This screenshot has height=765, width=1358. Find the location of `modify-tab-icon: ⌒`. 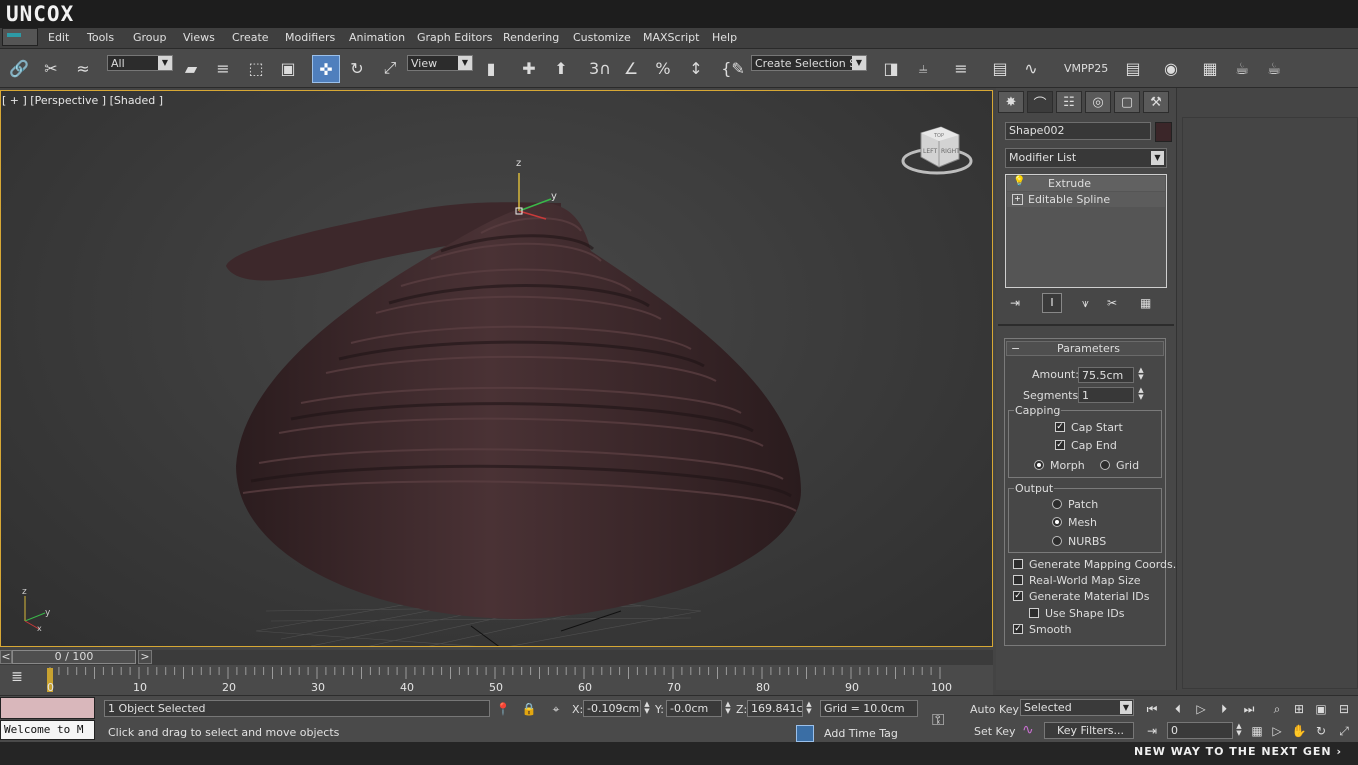

modify-tab-icon: ⌒ is located at coordinates (1040, 102).